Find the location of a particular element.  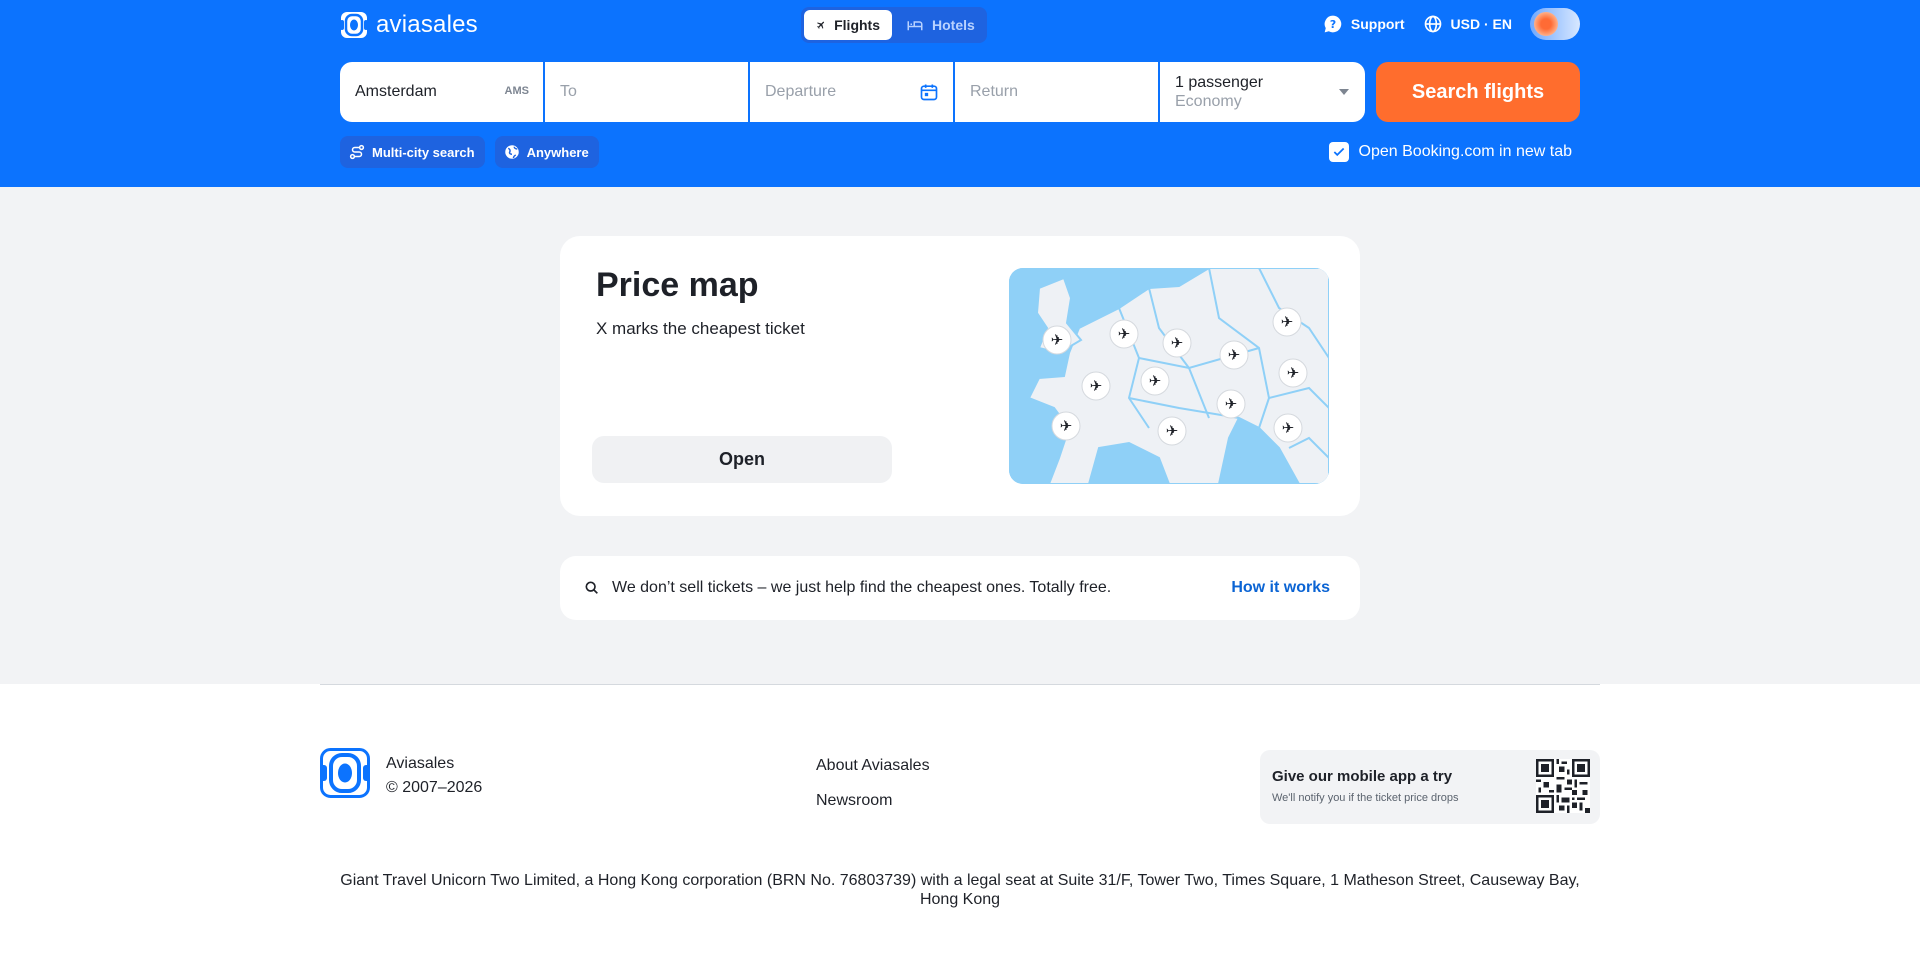

footer-links: About Aviasales Newsroom is located at coordinates (873, 783).